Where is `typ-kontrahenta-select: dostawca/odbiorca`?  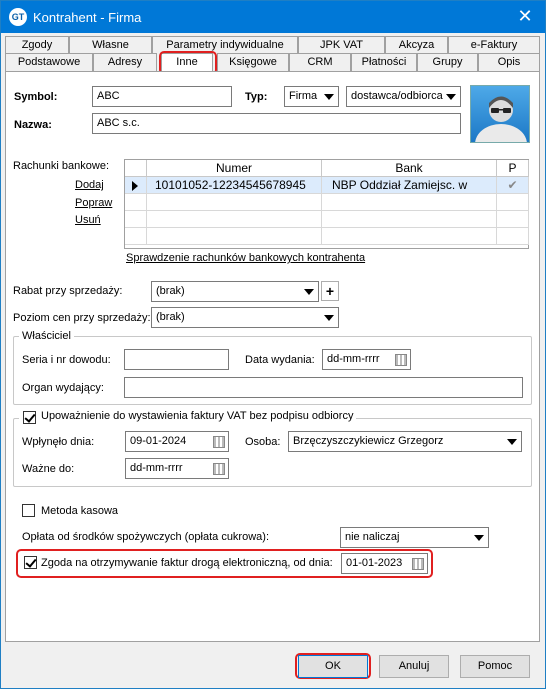 typ-kontrahenta-select: dostawca/odbiorca is located at coordinates (403, 96).